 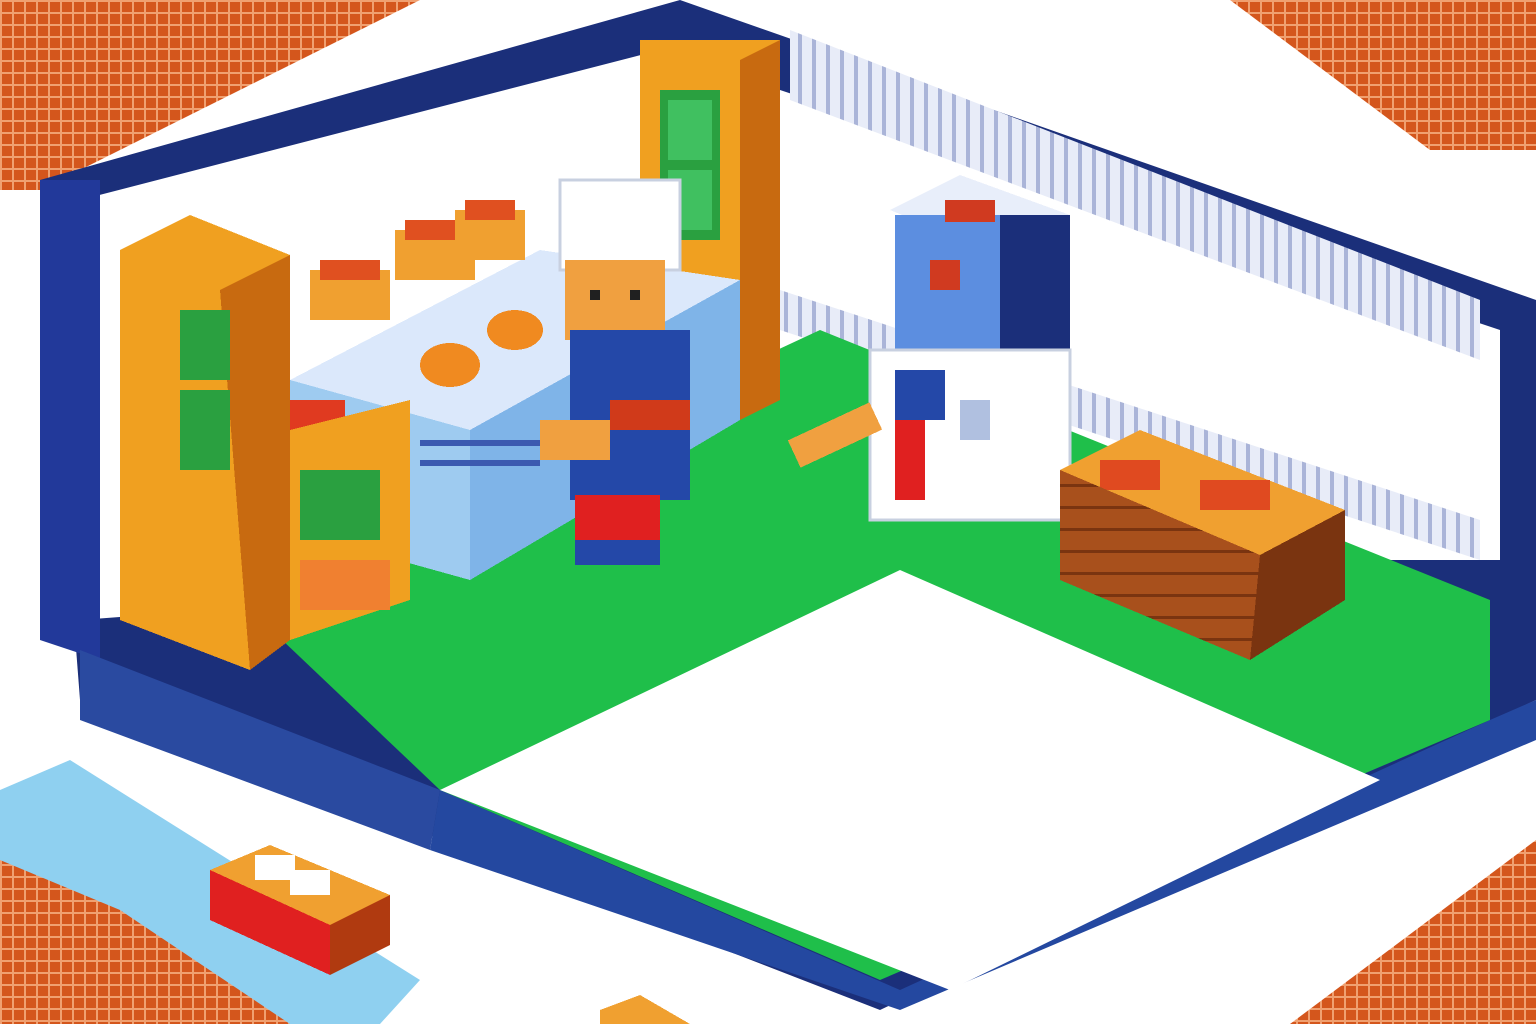 I want to click on shopkeeper-hat, so click(x=620, y=225).